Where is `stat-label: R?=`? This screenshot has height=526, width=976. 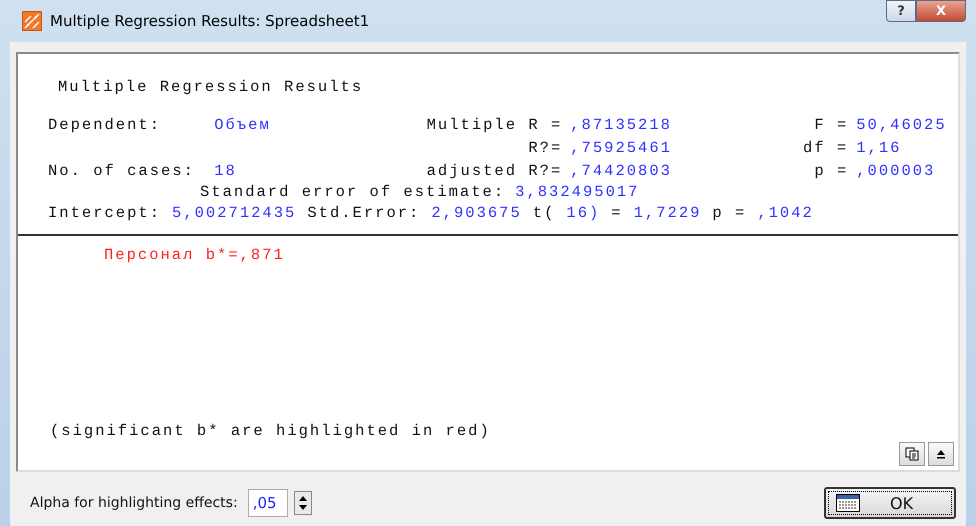 stat-label: R?= is located at coordinates (544, 148).